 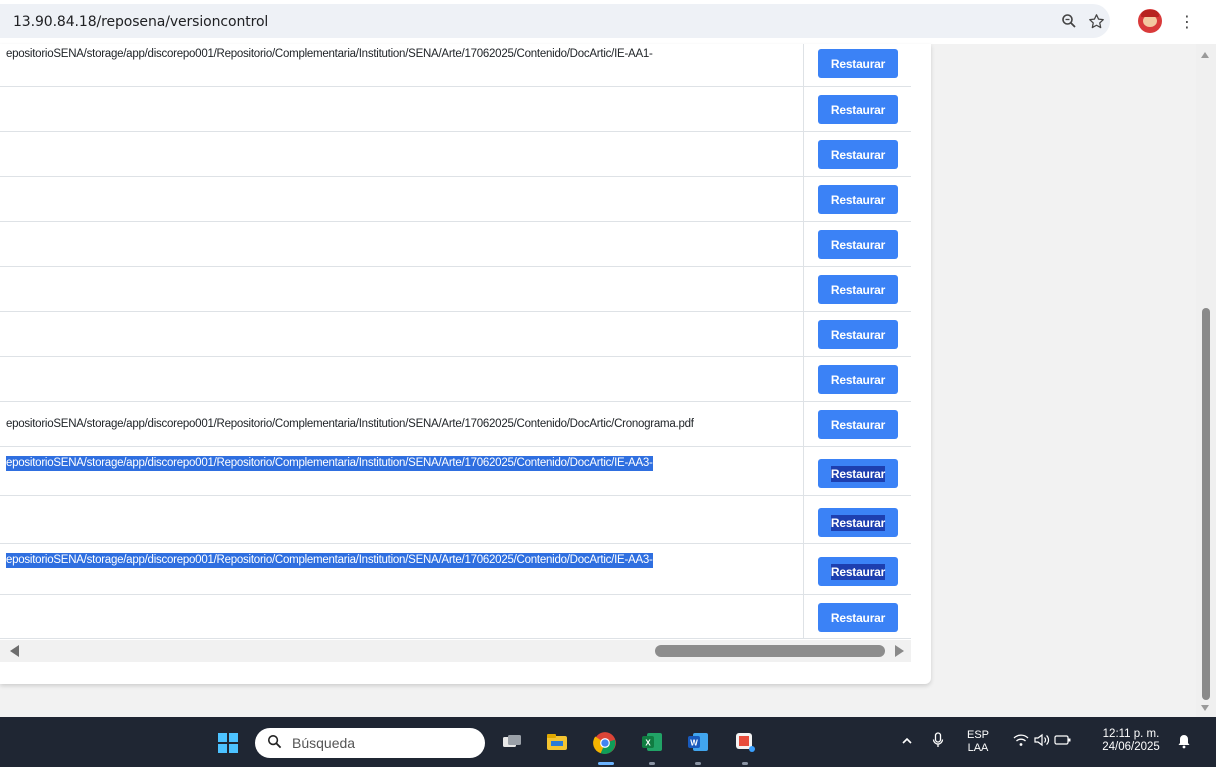 What do you see at coordinates (899, 651) in the screenshot?
I see `scroll-right-arrow-icon` at bounding box center [899, 651].